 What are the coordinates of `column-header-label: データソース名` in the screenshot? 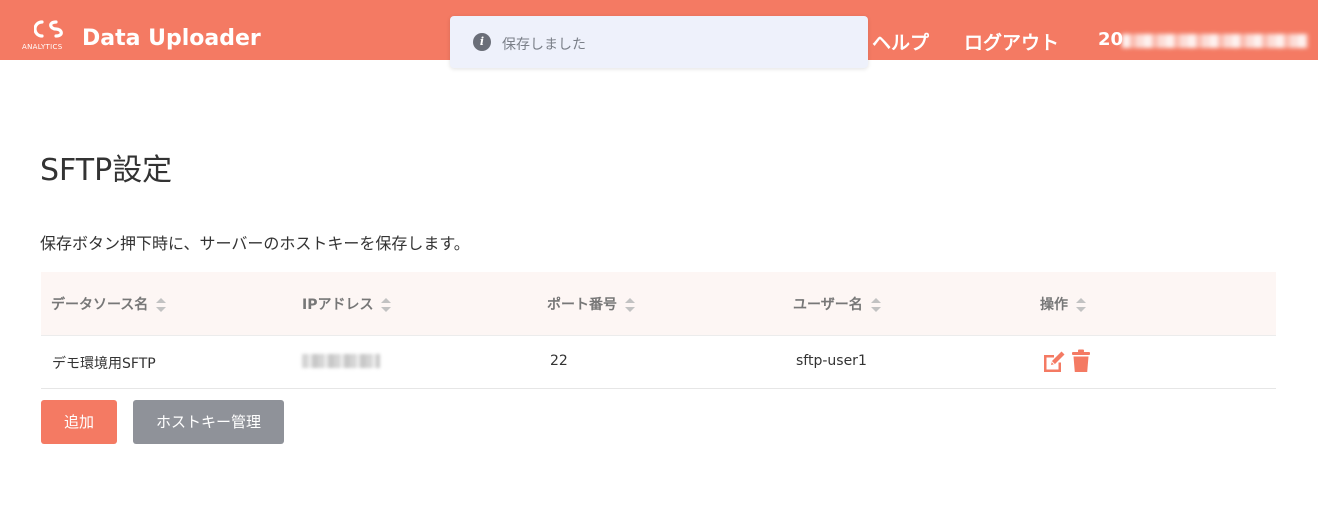 It's located at (100, 305).